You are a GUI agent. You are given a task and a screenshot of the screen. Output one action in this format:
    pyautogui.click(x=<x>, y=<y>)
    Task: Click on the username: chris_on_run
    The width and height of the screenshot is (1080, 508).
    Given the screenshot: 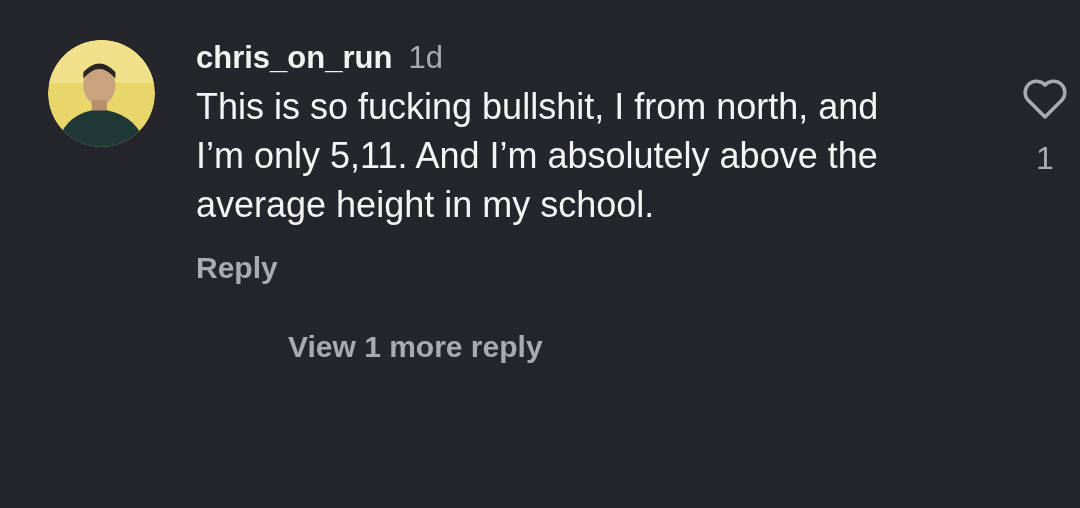 What is the action you would take?
    pyautogui.click(x=294, y=58)
    